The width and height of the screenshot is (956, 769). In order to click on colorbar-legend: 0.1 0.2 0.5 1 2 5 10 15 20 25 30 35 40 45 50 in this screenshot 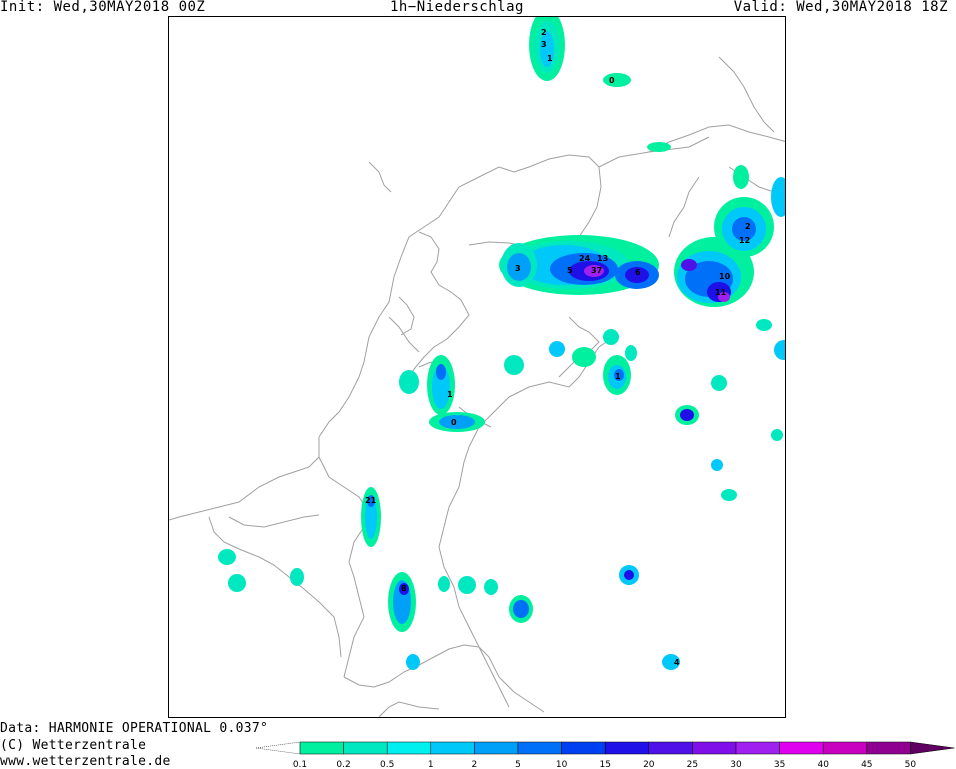, I will do `click(605, 754)`.